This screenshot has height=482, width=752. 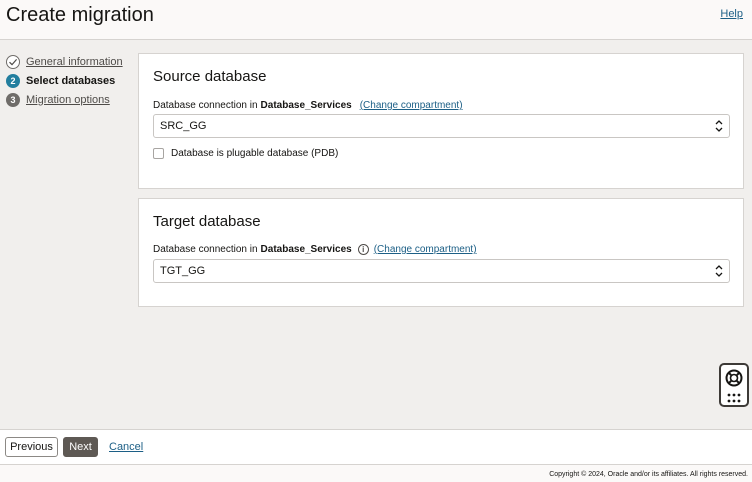 I want to click on pdb-checkbox, so click(x=158, y=153).